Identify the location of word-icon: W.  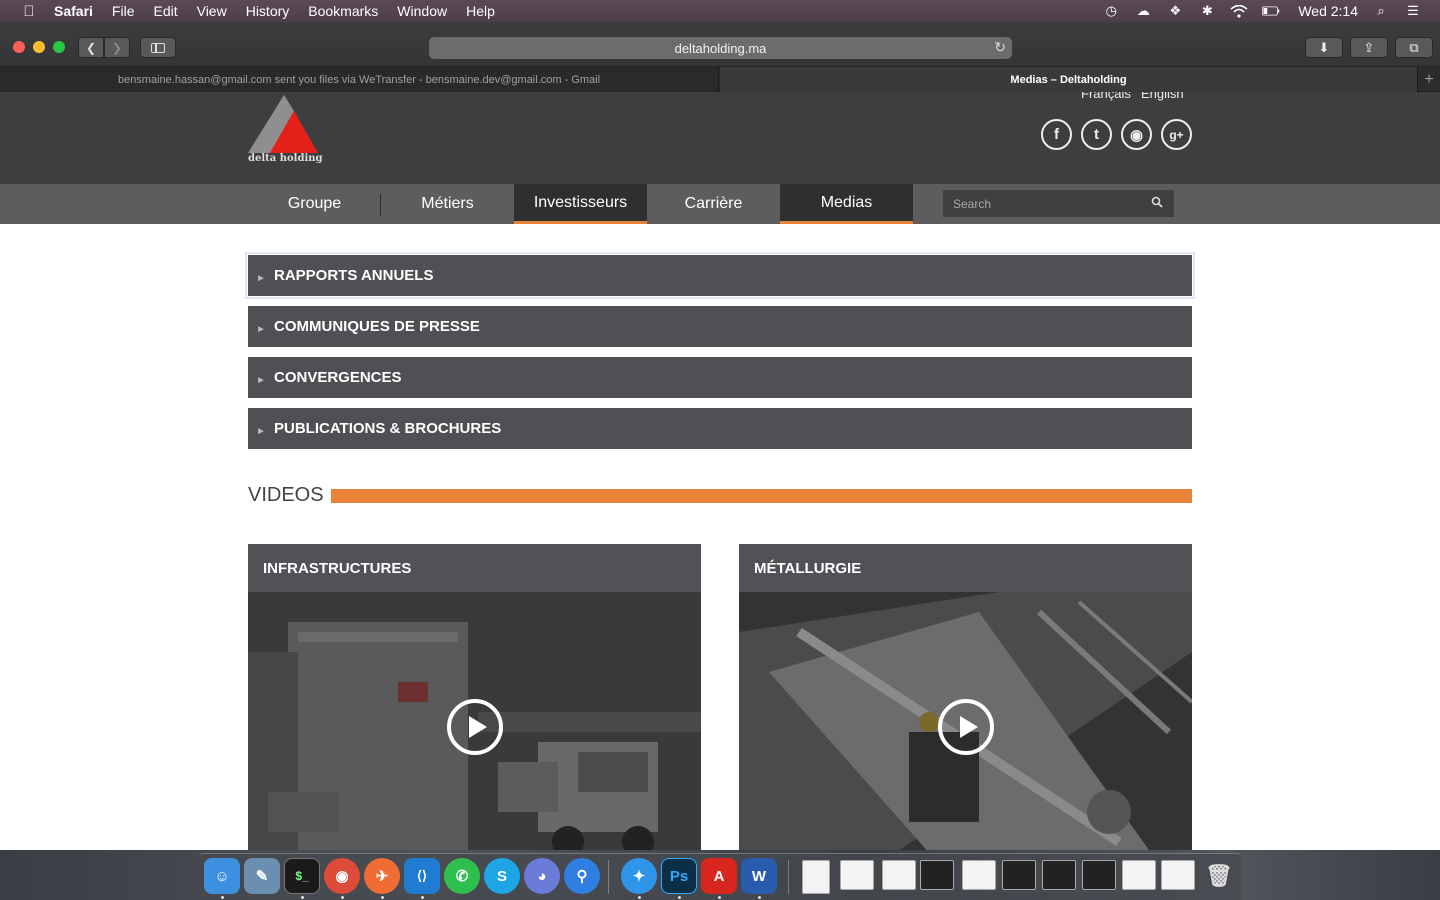
(759, 876).